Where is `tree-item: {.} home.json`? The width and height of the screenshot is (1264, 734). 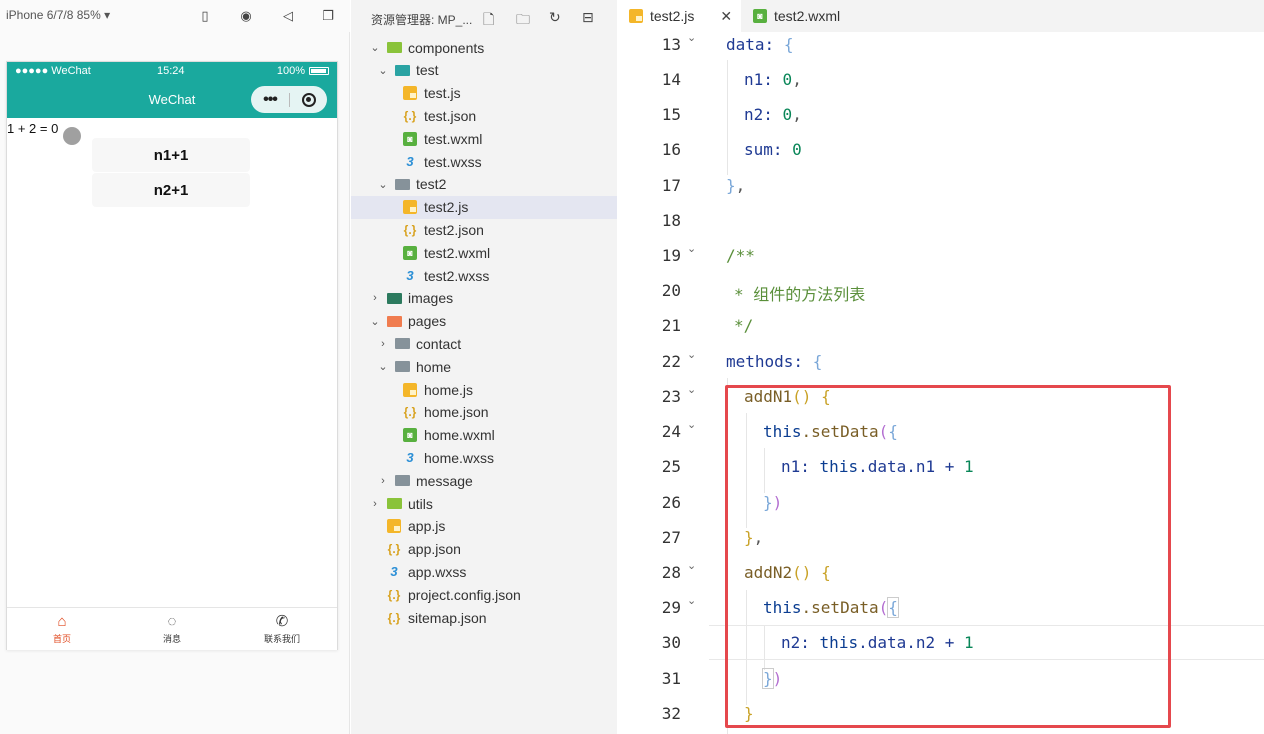 tree-item: {.} home.json is located at coordinates (484, 412).